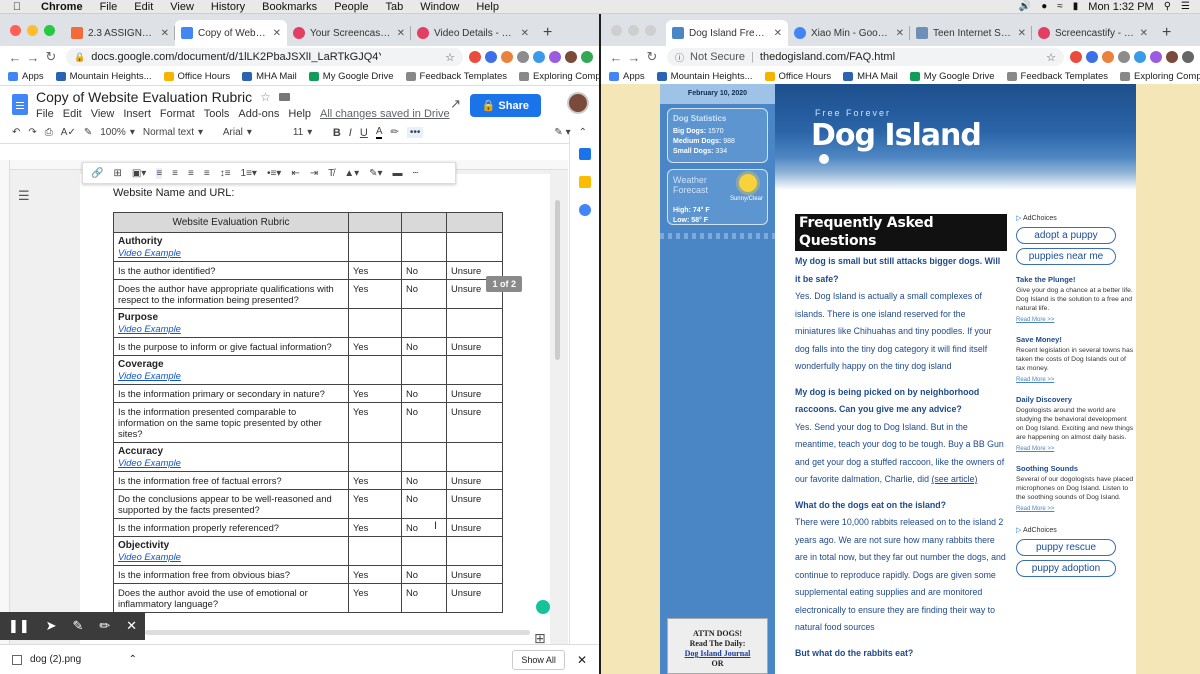 Image resolution: width=1200 pixels, height=674 pixels. What do you see at coordinates (349, 33) in the screenshot?
I see `tab-screencasts: Your Screencasts - Scre✕` at bounding box center [349, 33].